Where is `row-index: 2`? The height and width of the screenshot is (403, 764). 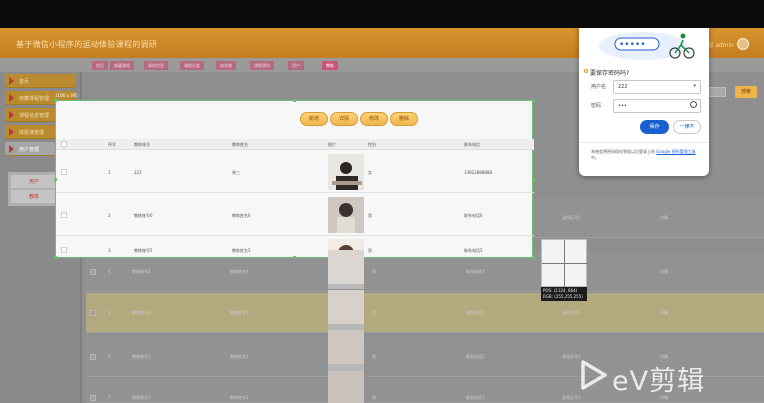 row-index: 2 is located at coordinates (109, 215).